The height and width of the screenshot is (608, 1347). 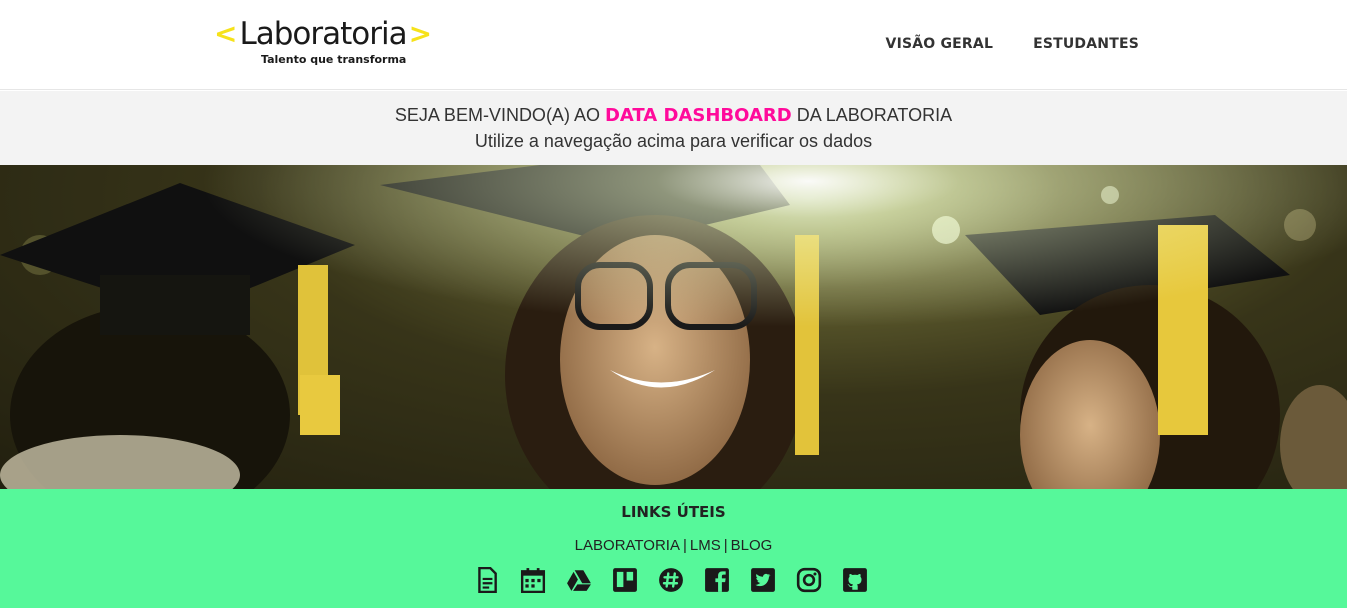 What do you see at coordinates (533, 580) in the screenshot?
I see `calendar-icon` at bounding box center [533, 580].